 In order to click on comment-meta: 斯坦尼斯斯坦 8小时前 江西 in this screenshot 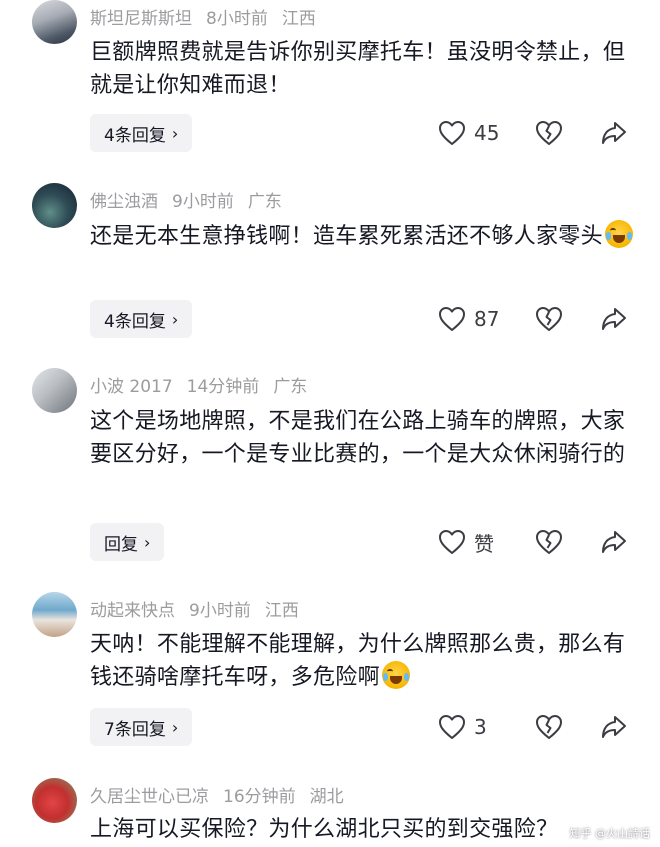, I will do `click(210, 16)`.